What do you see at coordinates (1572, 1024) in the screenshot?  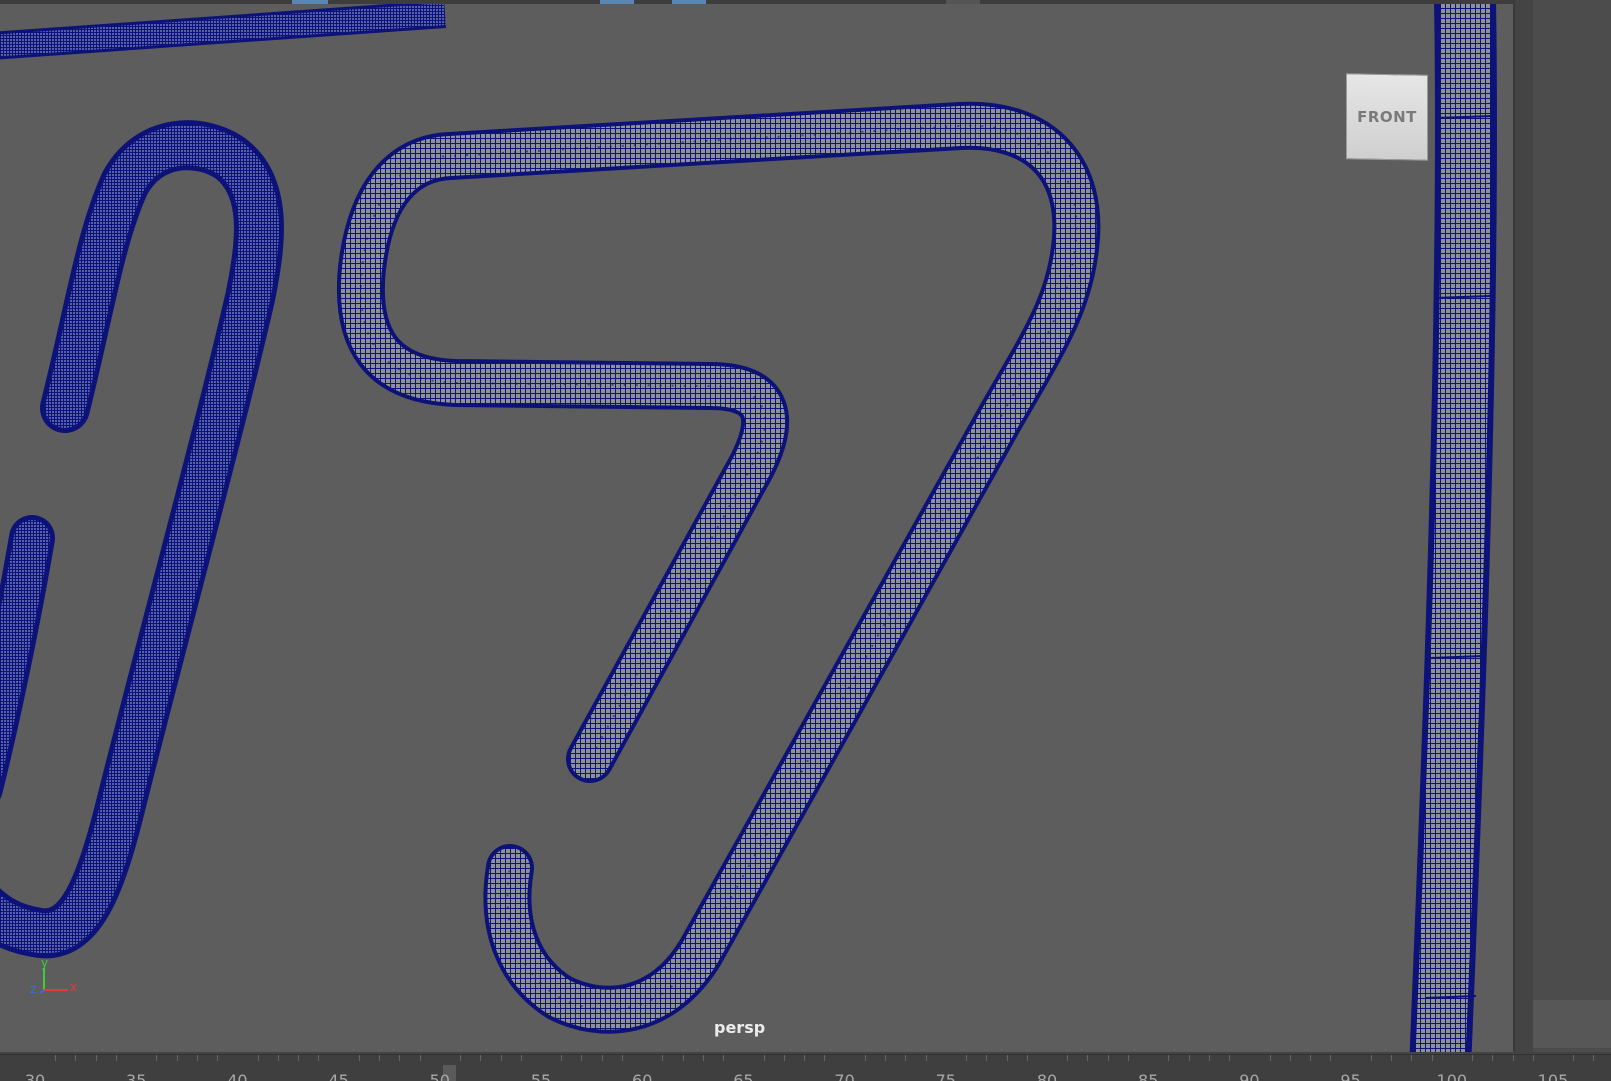 I see `right-panel-slot` at bounding box center [1572, 1024].